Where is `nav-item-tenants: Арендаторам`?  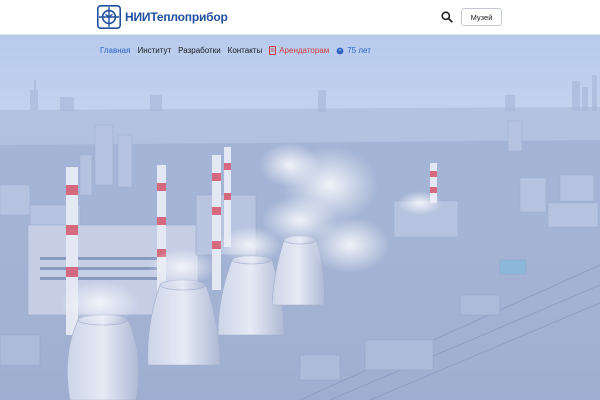 nav-item-tenants: Арендаторам is located at coordinates (299, 50).